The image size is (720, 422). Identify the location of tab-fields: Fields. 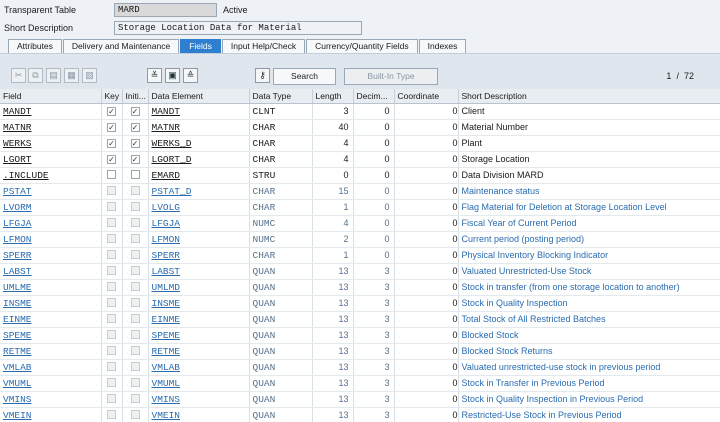
(200, 46).